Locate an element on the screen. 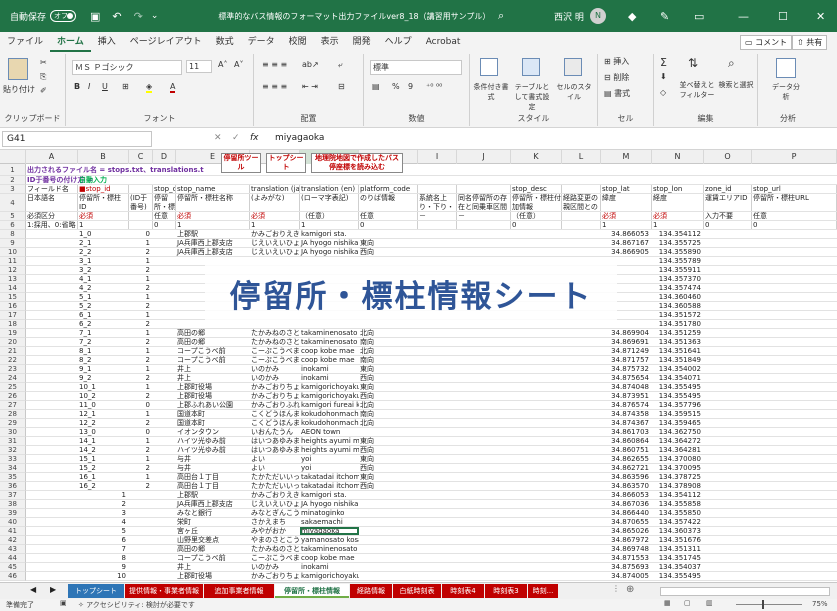  stop-name-cell: 高田の郷 is located at coordinates (213, 333).